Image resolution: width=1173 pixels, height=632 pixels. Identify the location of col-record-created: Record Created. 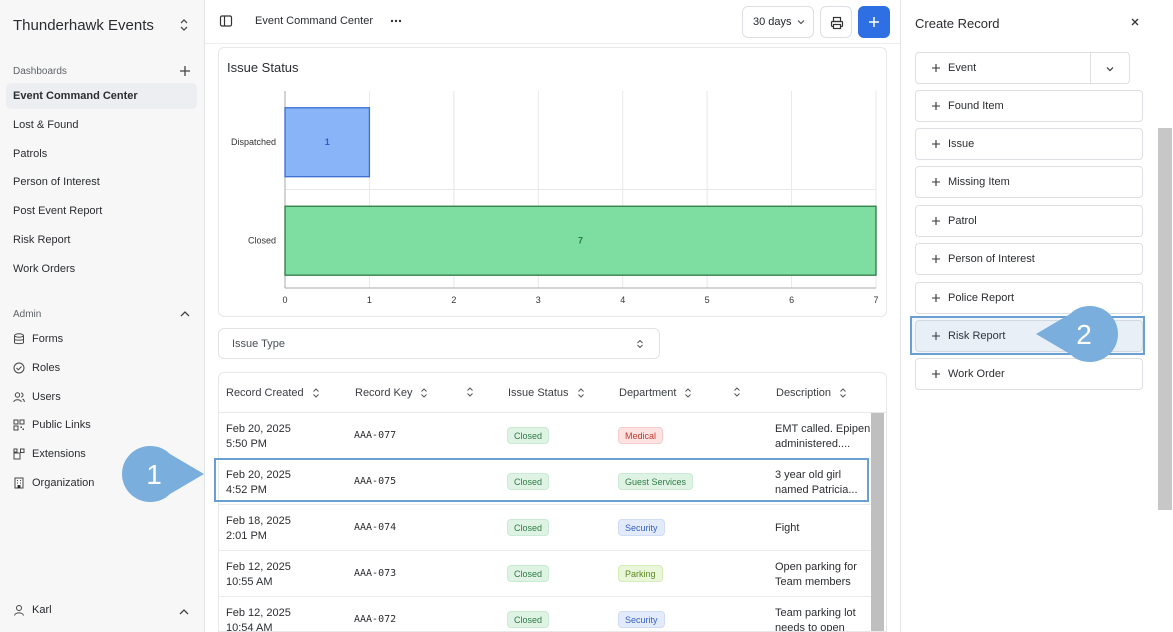
(273, 393).